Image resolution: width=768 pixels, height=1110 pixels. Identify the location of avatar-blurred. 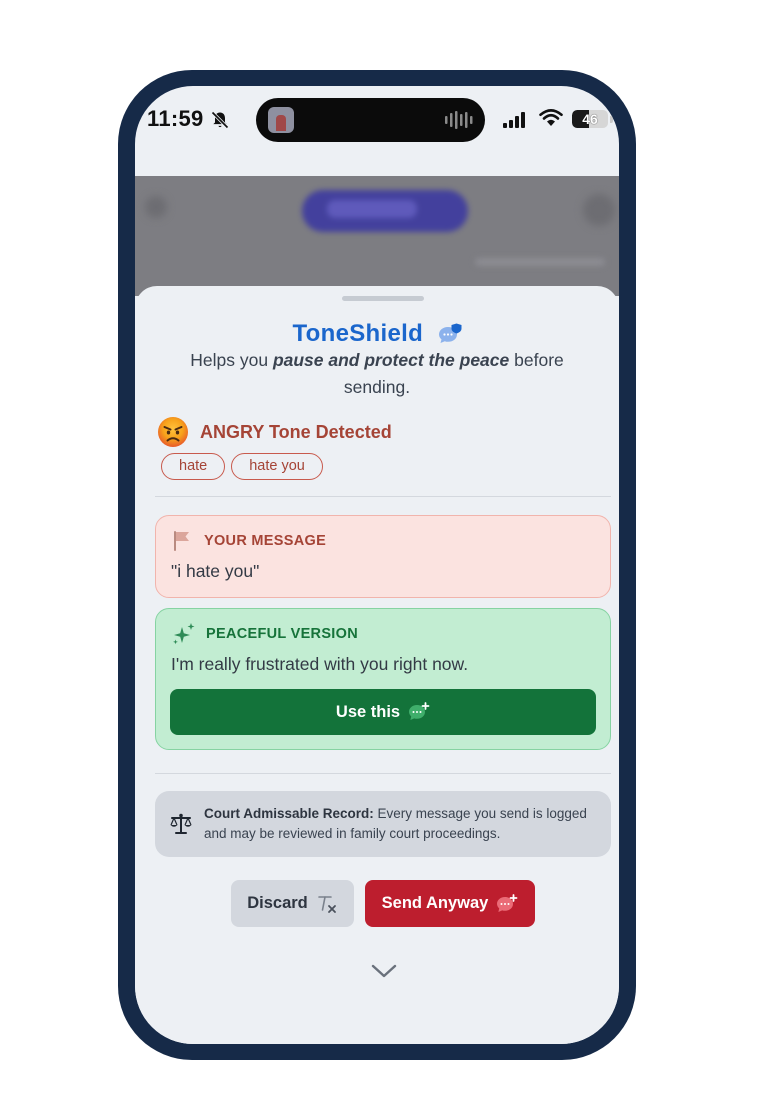
(599, 210).